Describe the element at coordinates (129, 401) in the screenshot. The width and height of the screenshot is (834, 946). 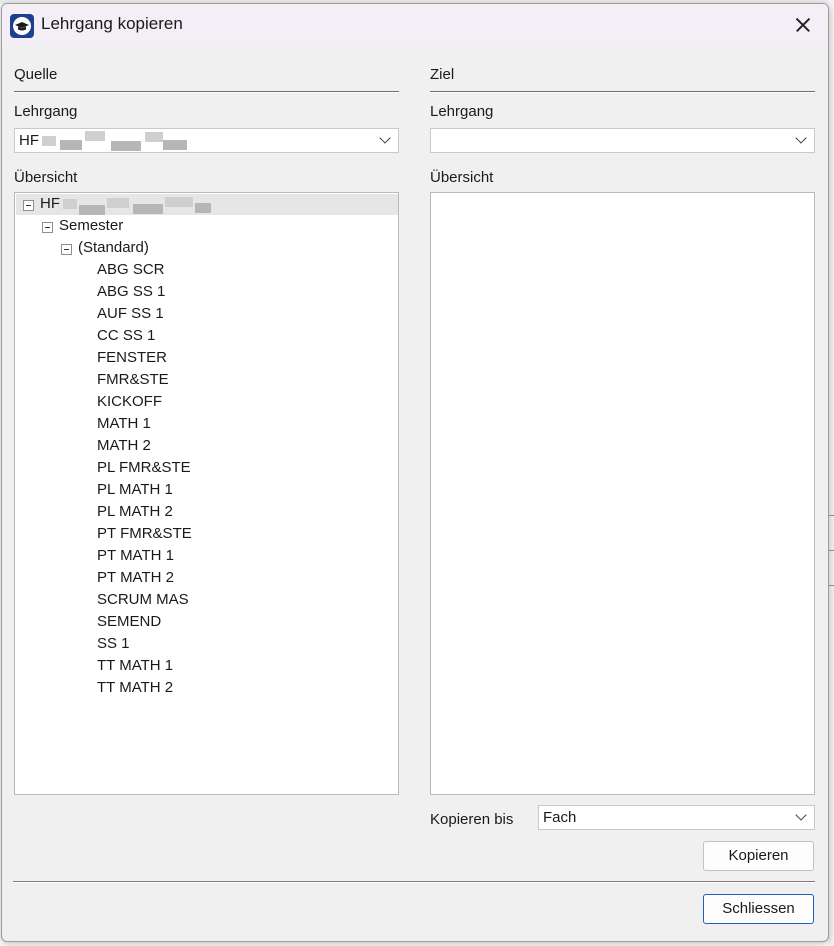
I see `tree-leaf: KICKOFF` at that location.